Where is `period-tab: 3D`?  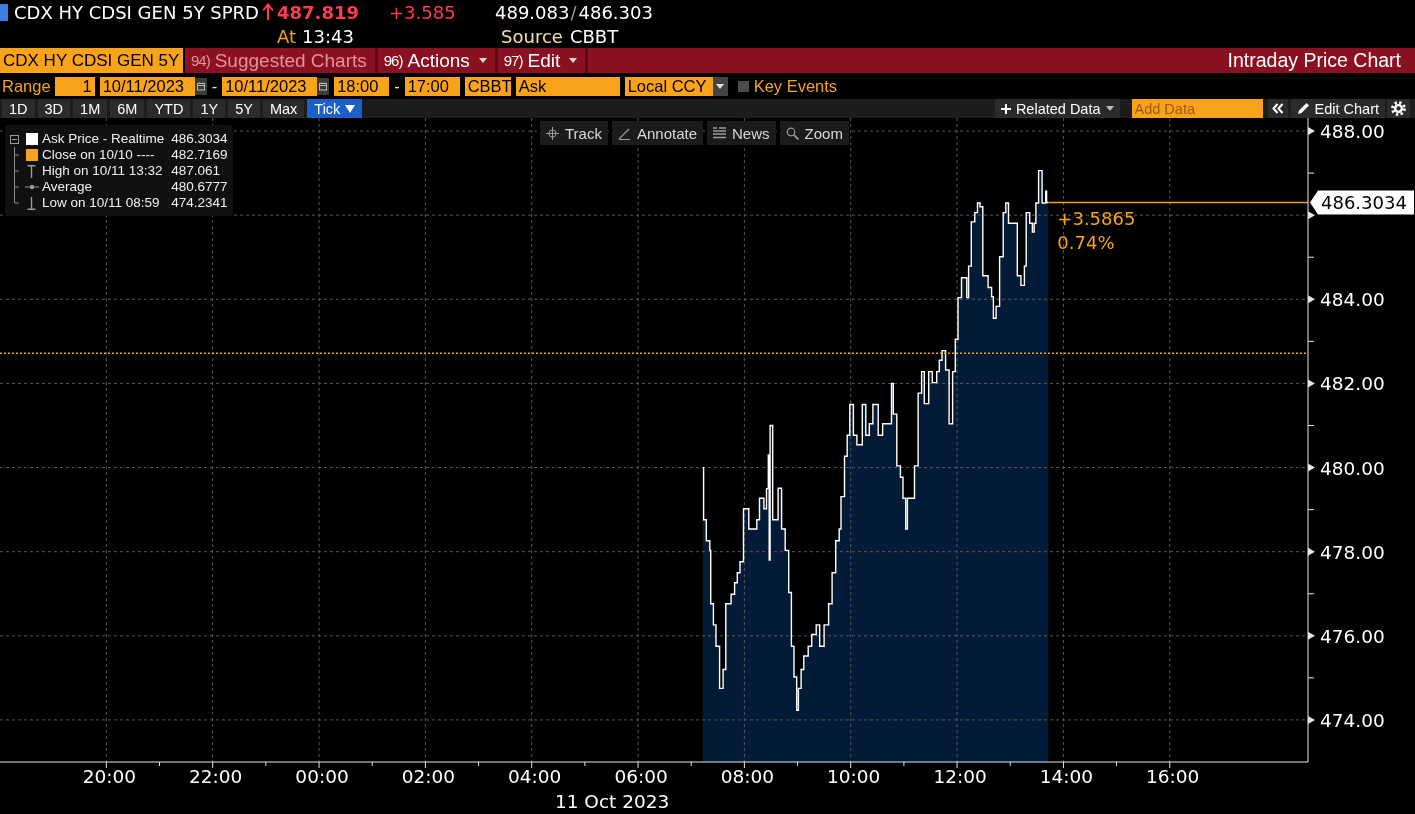 period-tab: 3D is located at coordinates (54, 108).